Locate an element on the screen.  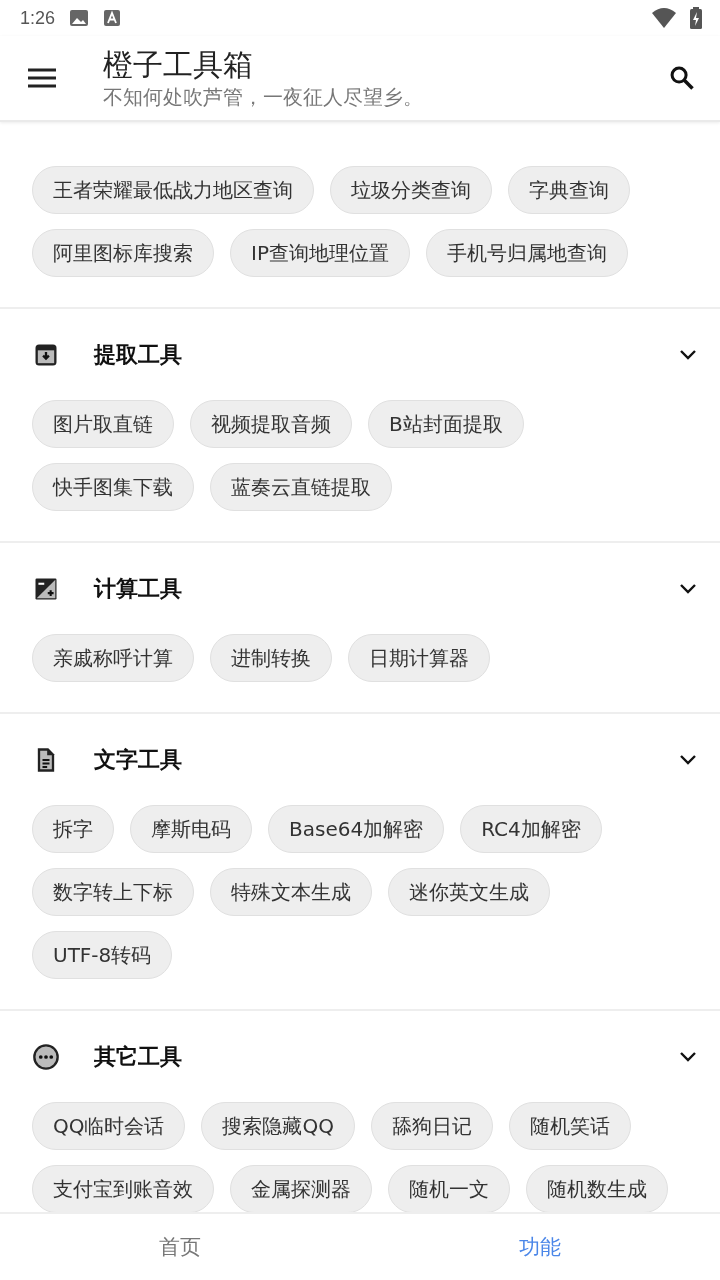
image-icon is located at coordinates (79, 18).